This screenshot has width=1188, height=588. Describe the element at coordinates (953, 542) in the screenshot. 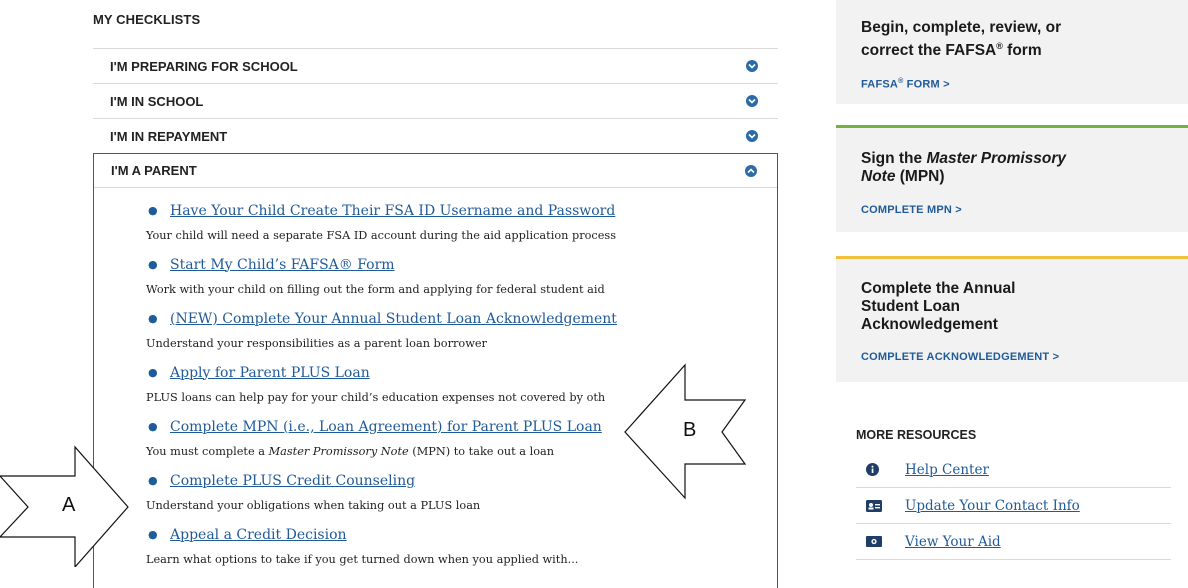

I see `resource-link: View Your Aid` at that location.